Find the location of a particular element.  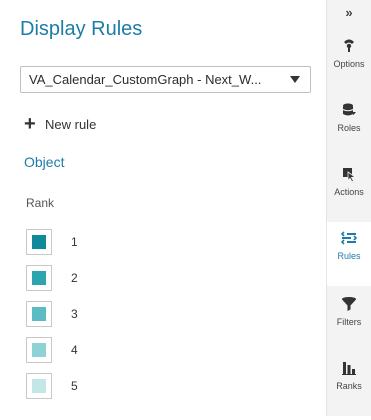

rail-item-options: Options is located at coordinates (349, 68).